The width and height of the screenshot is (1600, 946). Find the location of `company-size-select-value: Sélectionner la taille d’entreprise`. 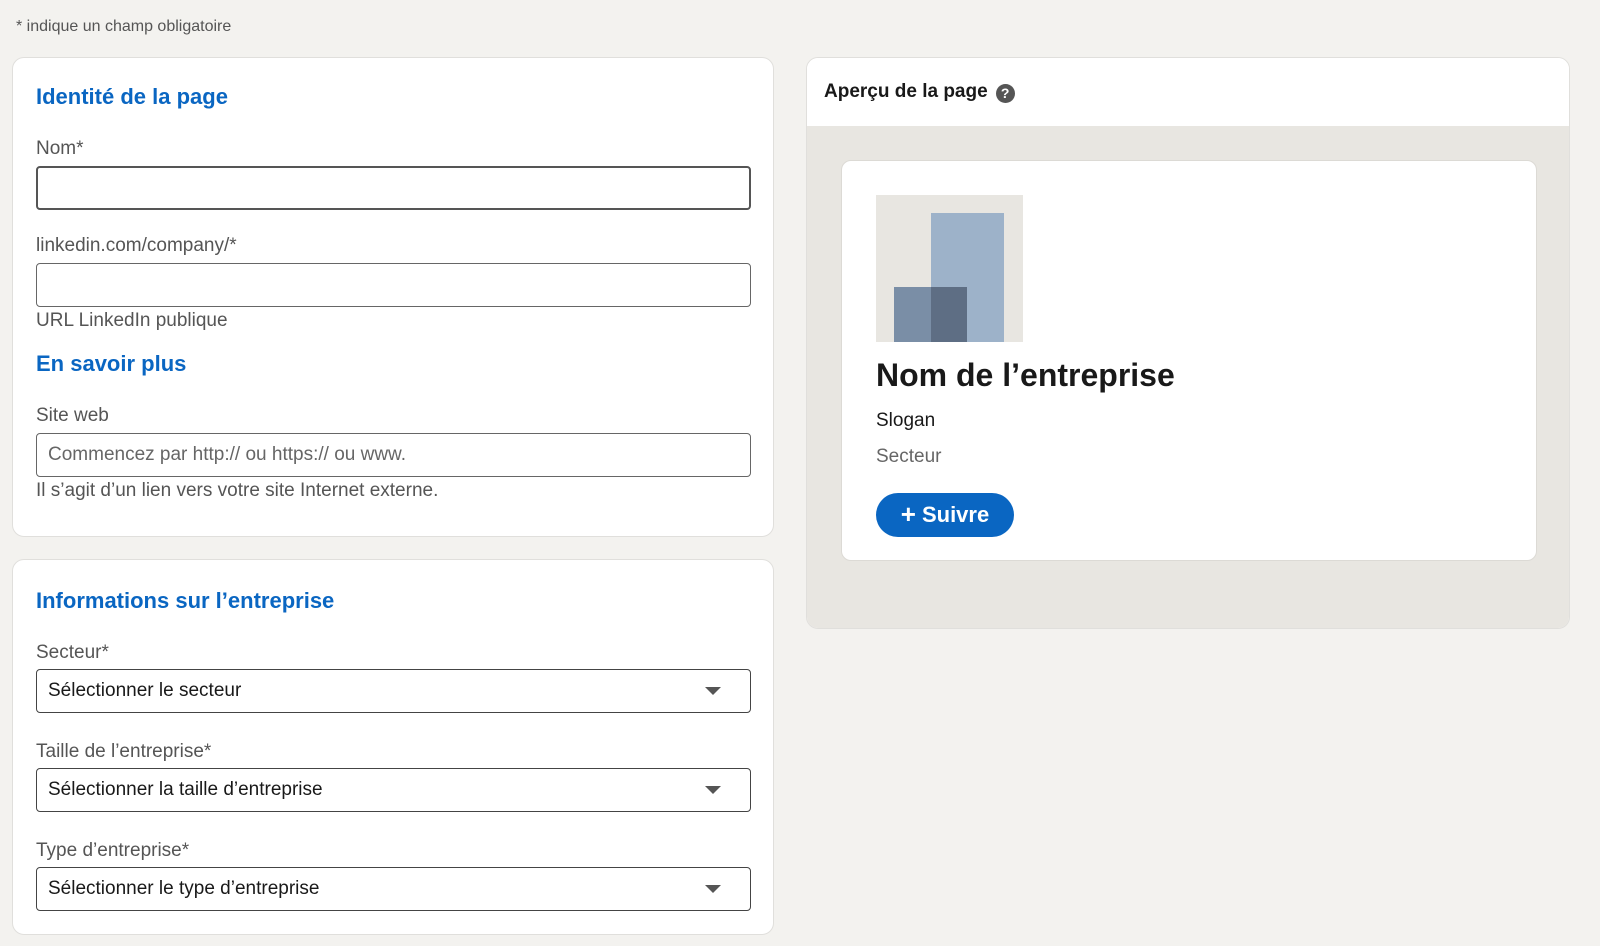

company-size-select-value: Sélectionner la taille d’entreprise is located at coordinates (185, 789).